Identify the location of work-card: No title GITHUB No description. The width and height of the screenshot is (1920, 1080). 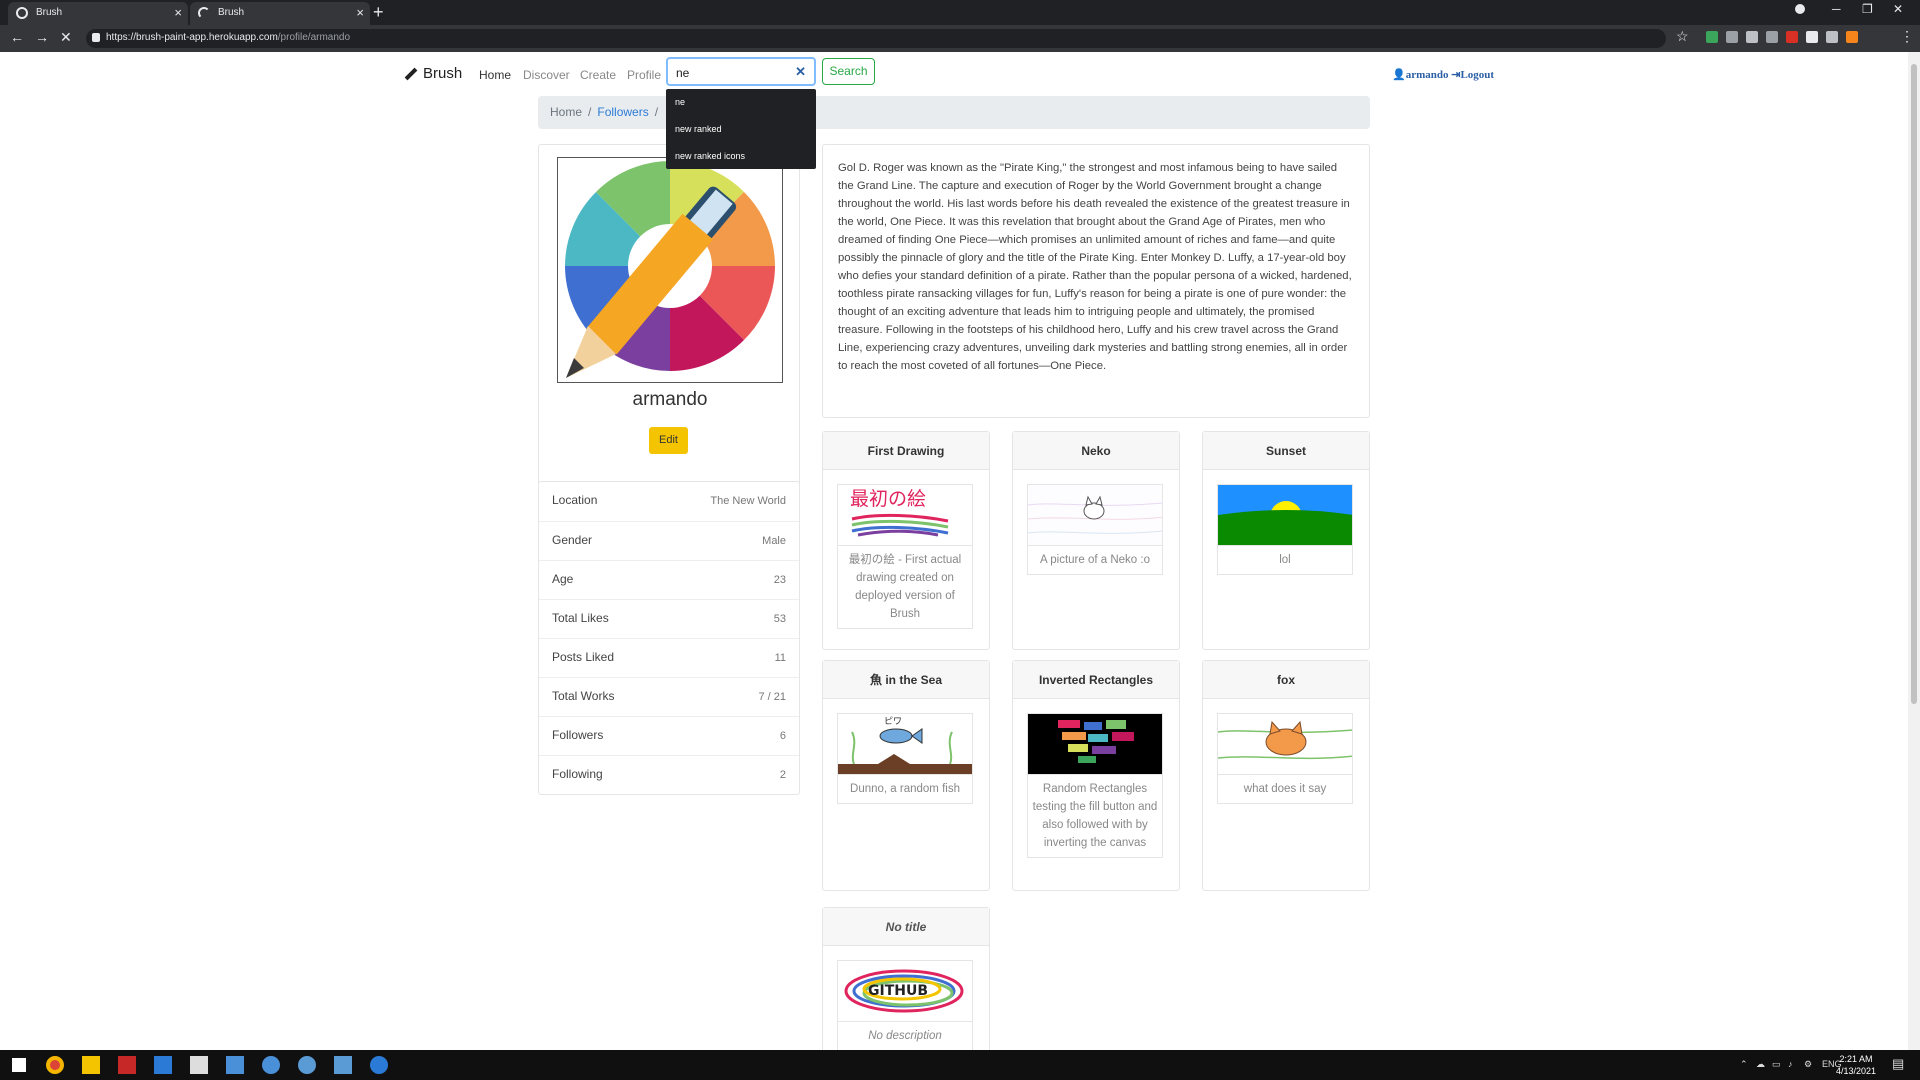
(906, 978).